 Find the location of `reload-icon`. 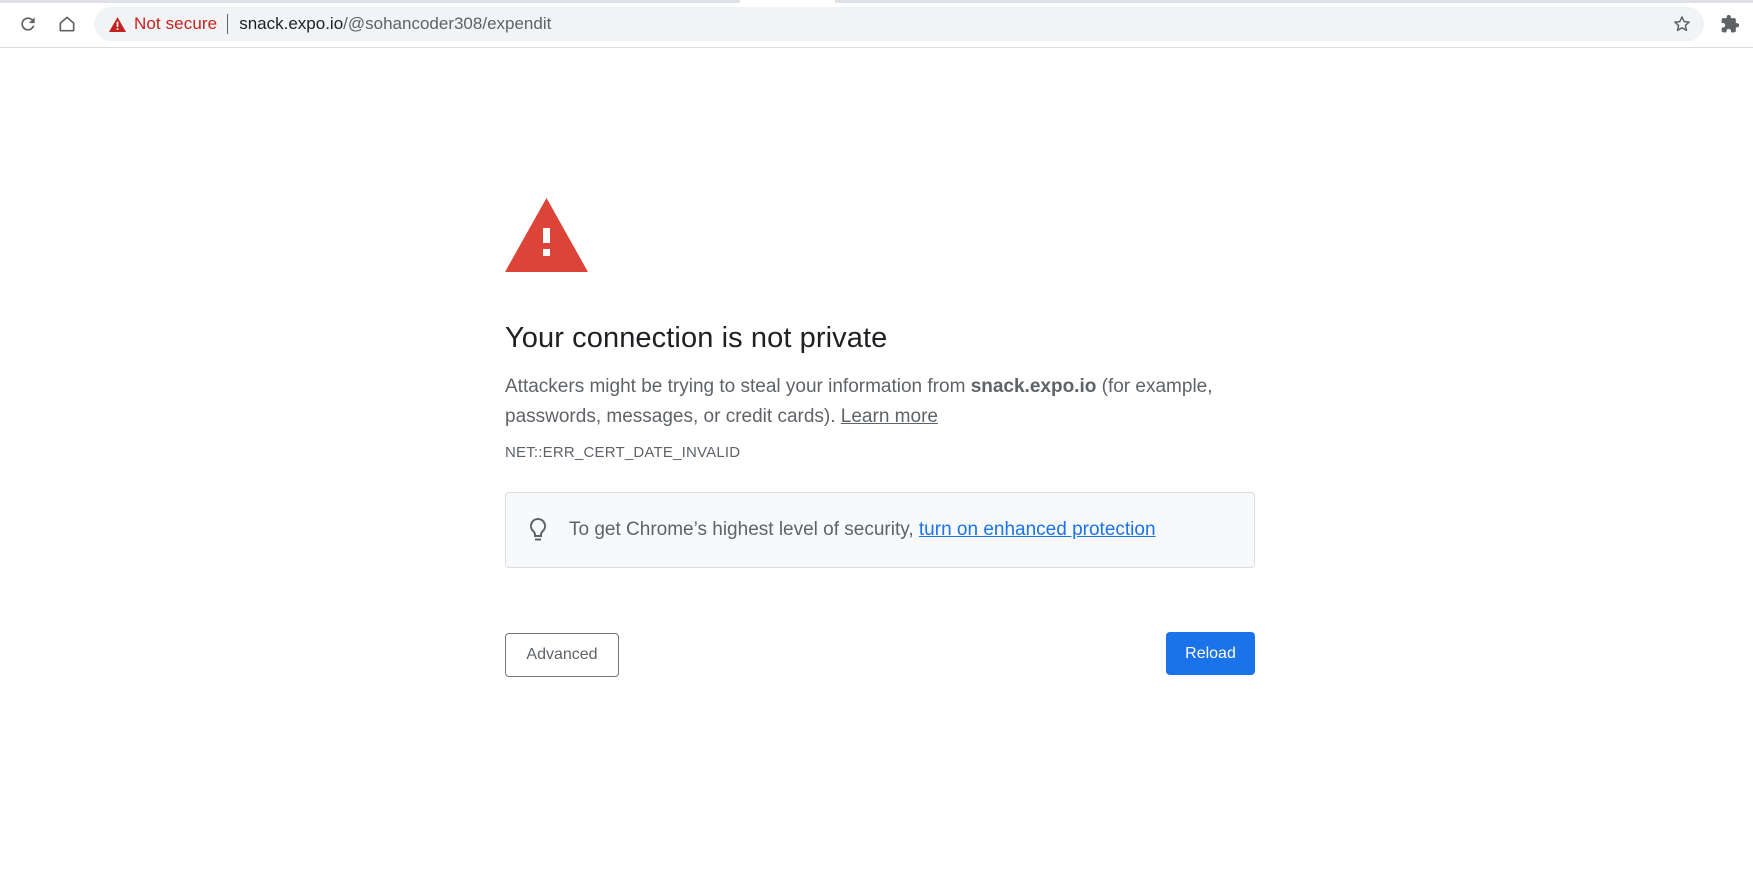

reload-icon is located at coordinates (28, 24).